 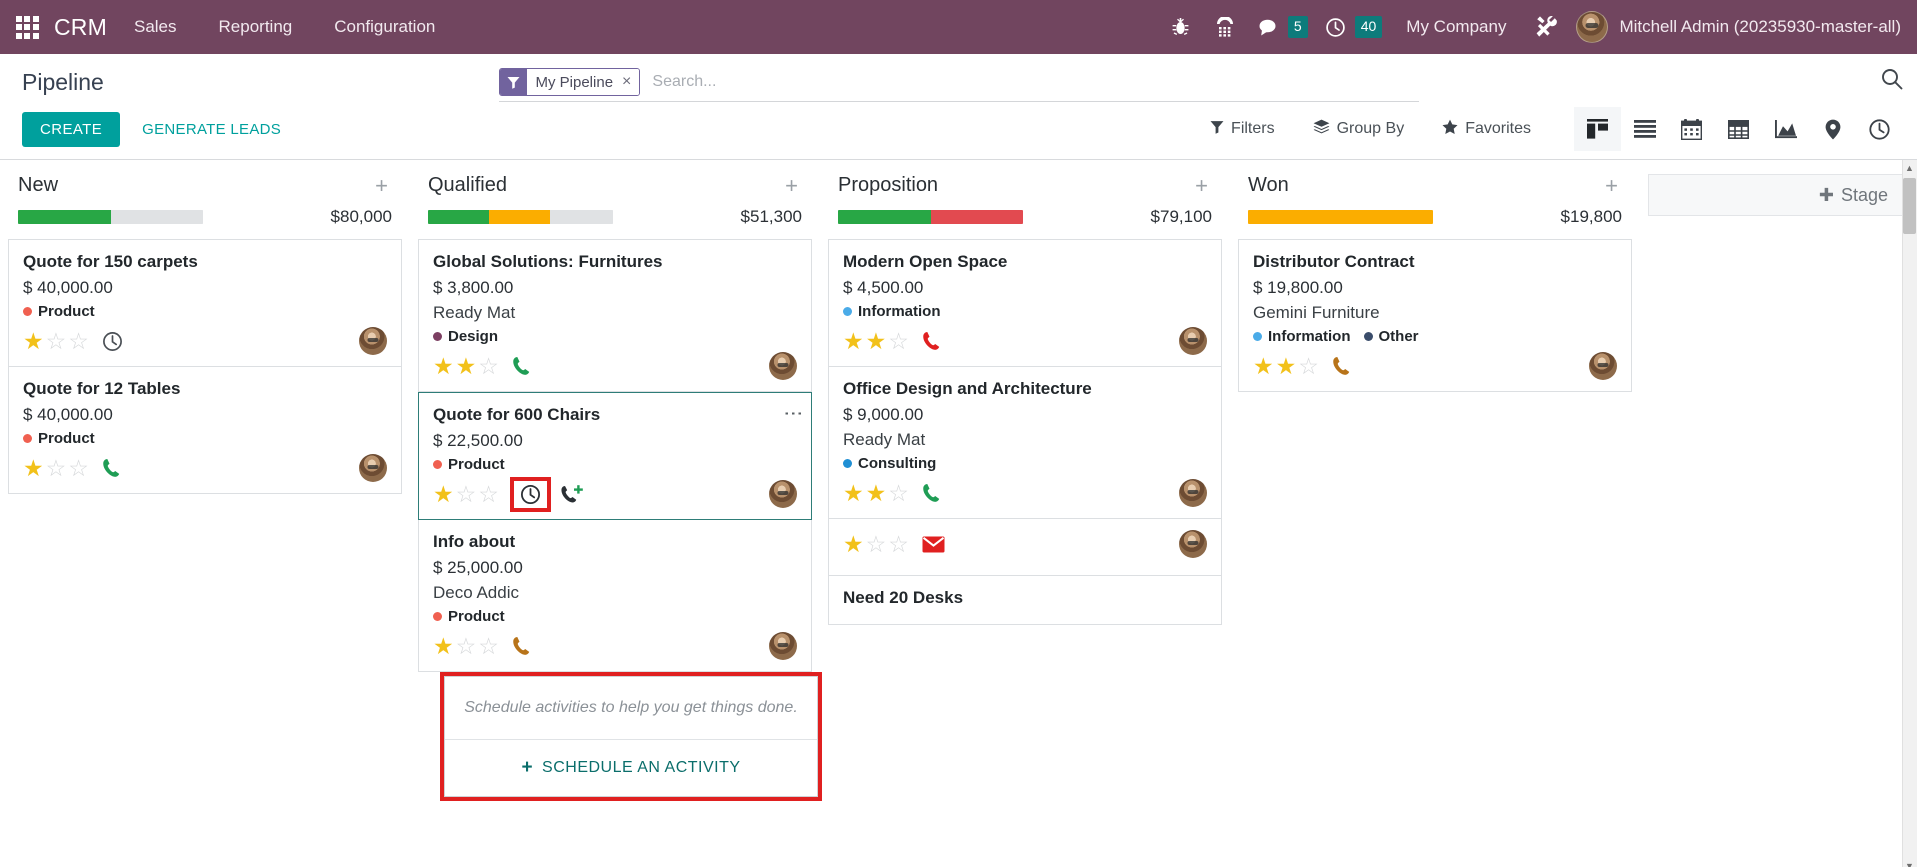 What do you see at coordinates (1785, 129) in the screenshot?
I see `graph-view-button` at bounding box center [1785, 129].